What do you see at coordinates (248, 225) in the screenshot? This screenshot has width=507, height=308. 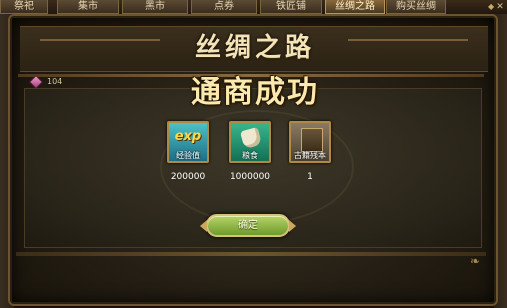 I see `confirm-button: 确定` at bounding box center [248, 225].